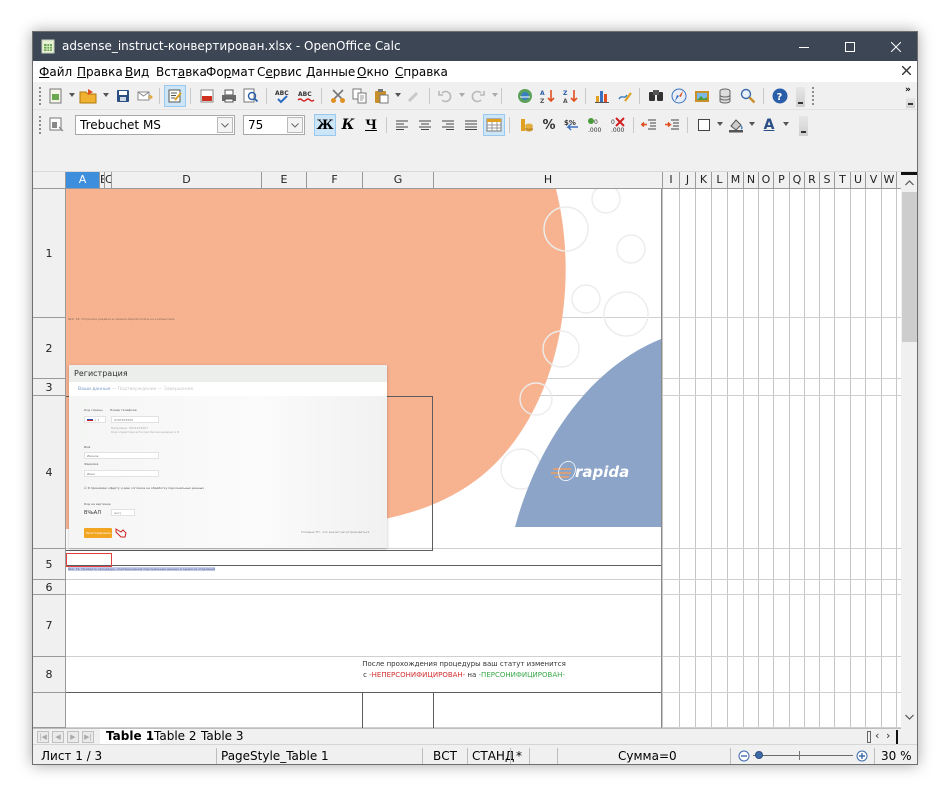 The height and width of the screenshot is (796, 950). Describe the element at coordinates (906, 71) in the screenshot. I see `close-document-button` at that location.